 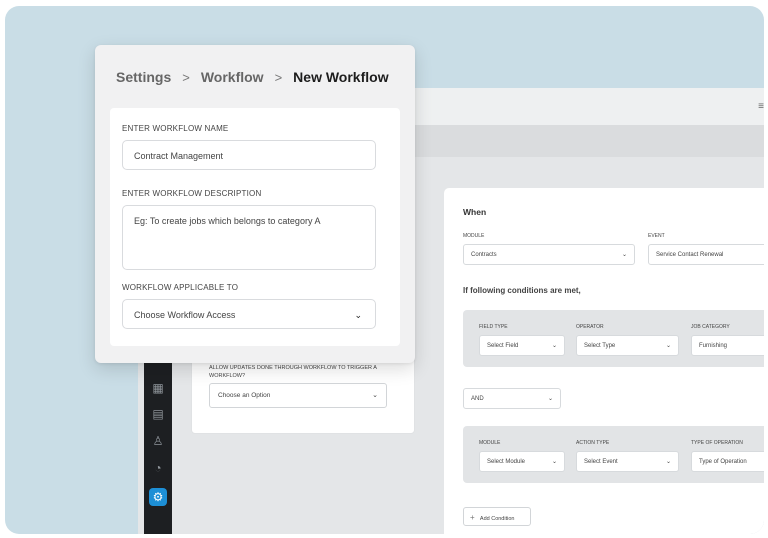 What do you see at coordinates (143, 77) in the screenshot?
I see `breadcrumb-settings: Settings` at bounding box center [143, 77].